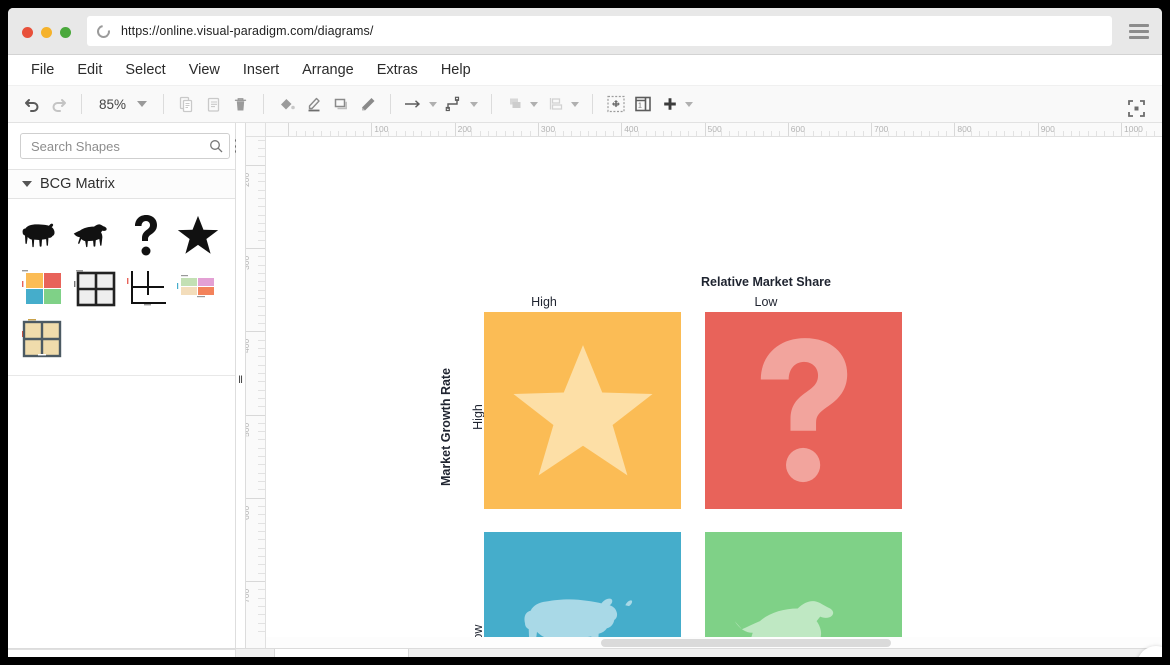 The height and width of the screenshot is (665, 1170). I want to click on insert-table-icon: 1, so click(642, 104).